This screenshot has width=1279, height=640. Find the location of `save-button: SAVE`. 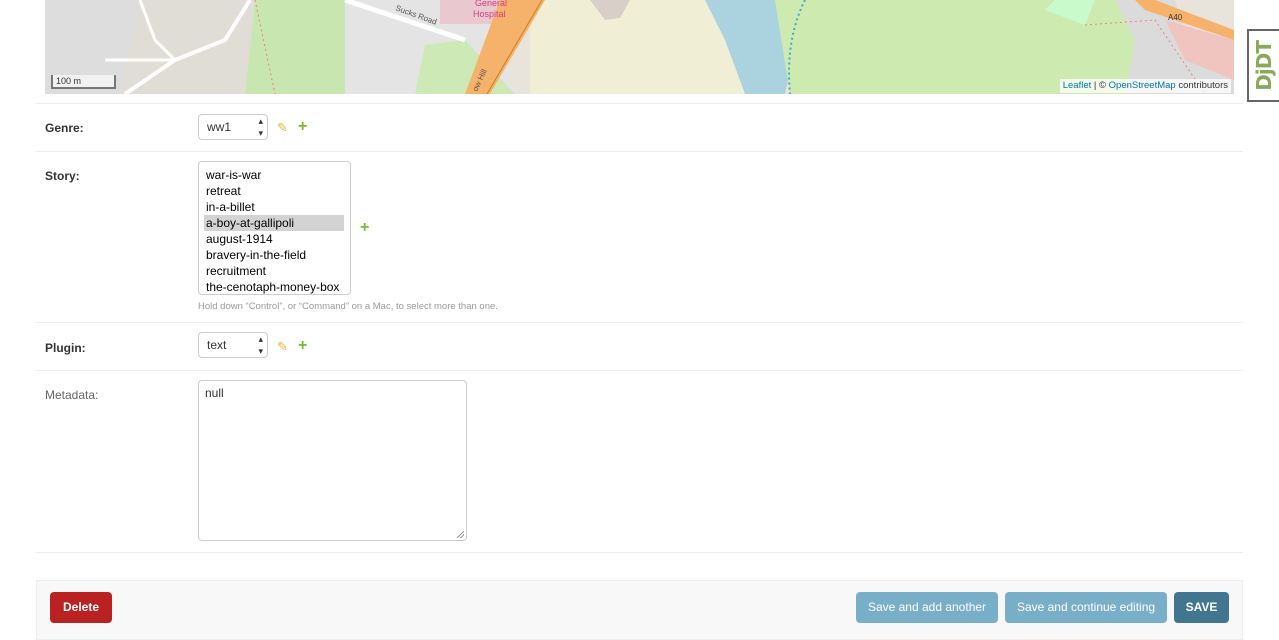

save-button: SAVE is located at coordinates (1201, 607).